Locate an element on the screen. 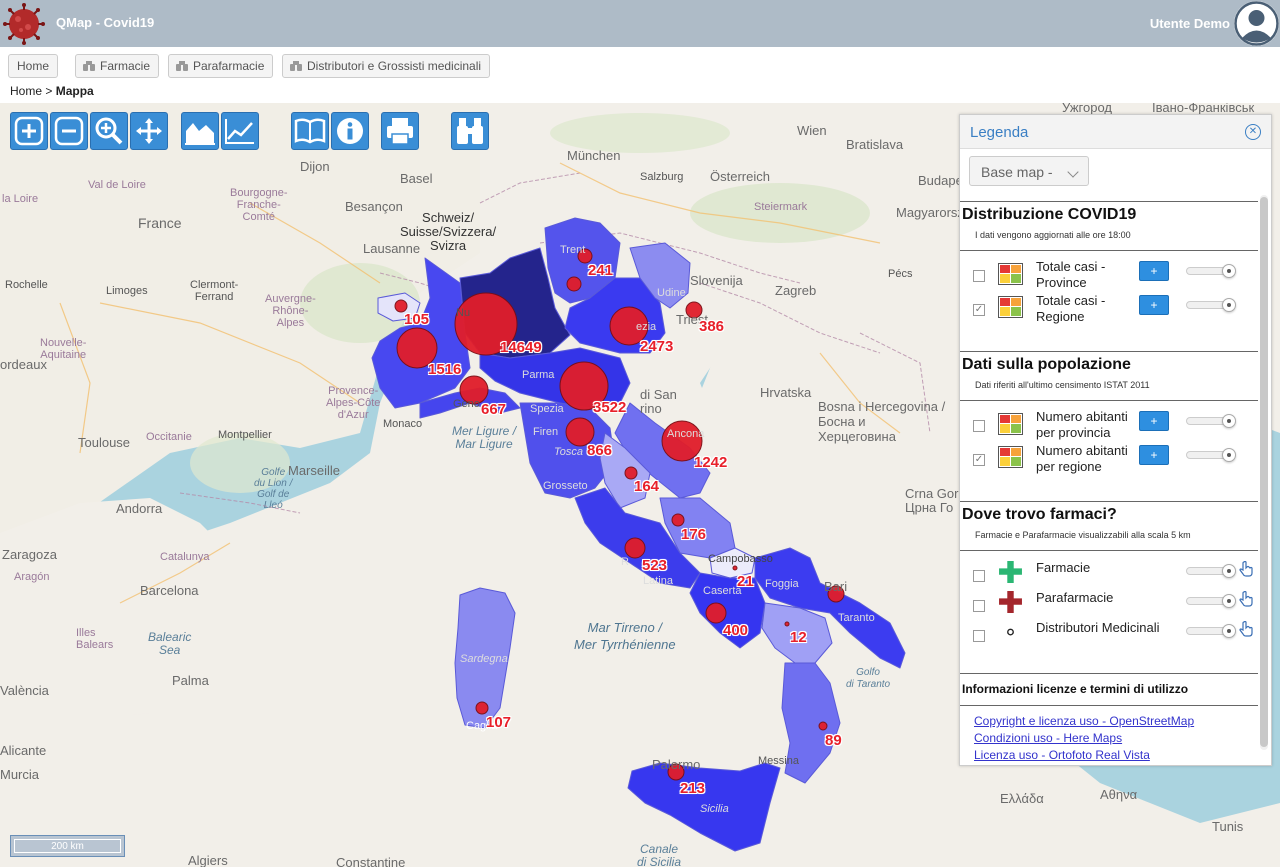 This screenshot has height=867, width=1280. checkbox-abitanti-regione: ✓ is located at coordinates (979, 460).